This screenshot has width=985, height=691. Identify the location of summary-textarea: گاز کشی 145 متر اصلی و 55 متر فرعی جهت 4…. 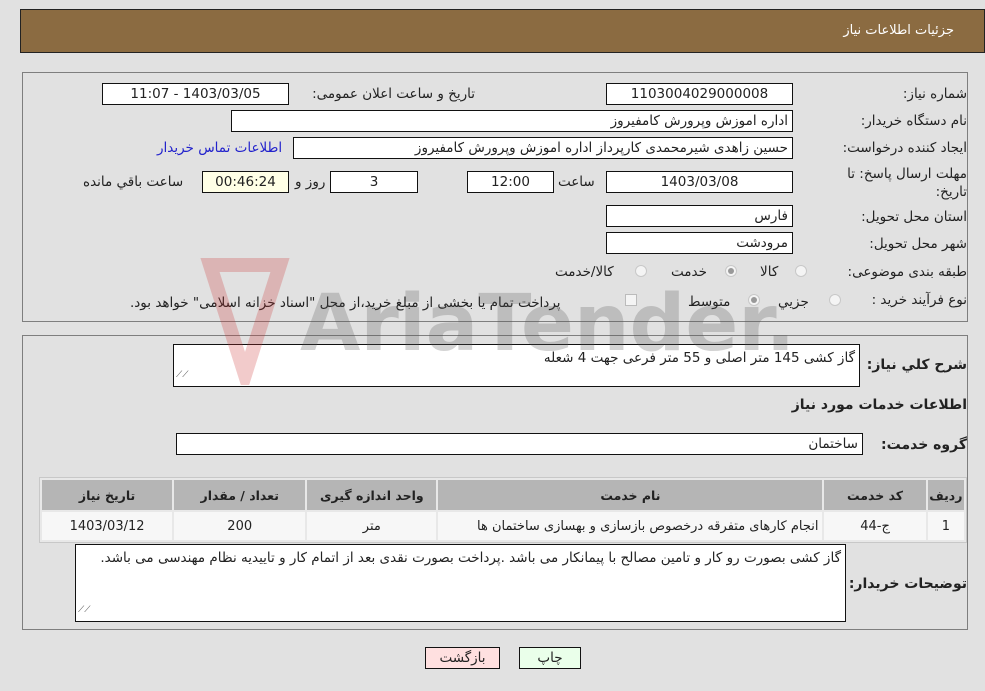
(516, 365).